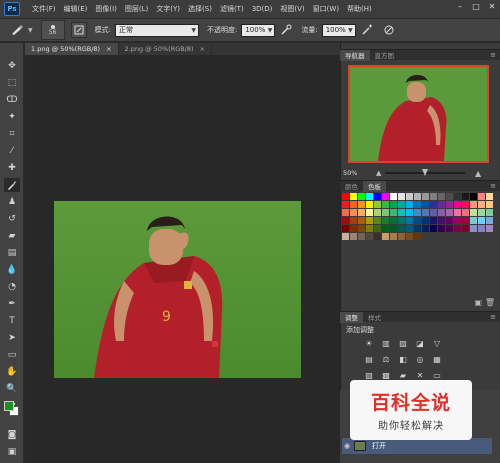  What do you see at coordinates (338, 30) in the screenshot?
I see `flow-input: 100% ▼` at bounding box center [338, 30].